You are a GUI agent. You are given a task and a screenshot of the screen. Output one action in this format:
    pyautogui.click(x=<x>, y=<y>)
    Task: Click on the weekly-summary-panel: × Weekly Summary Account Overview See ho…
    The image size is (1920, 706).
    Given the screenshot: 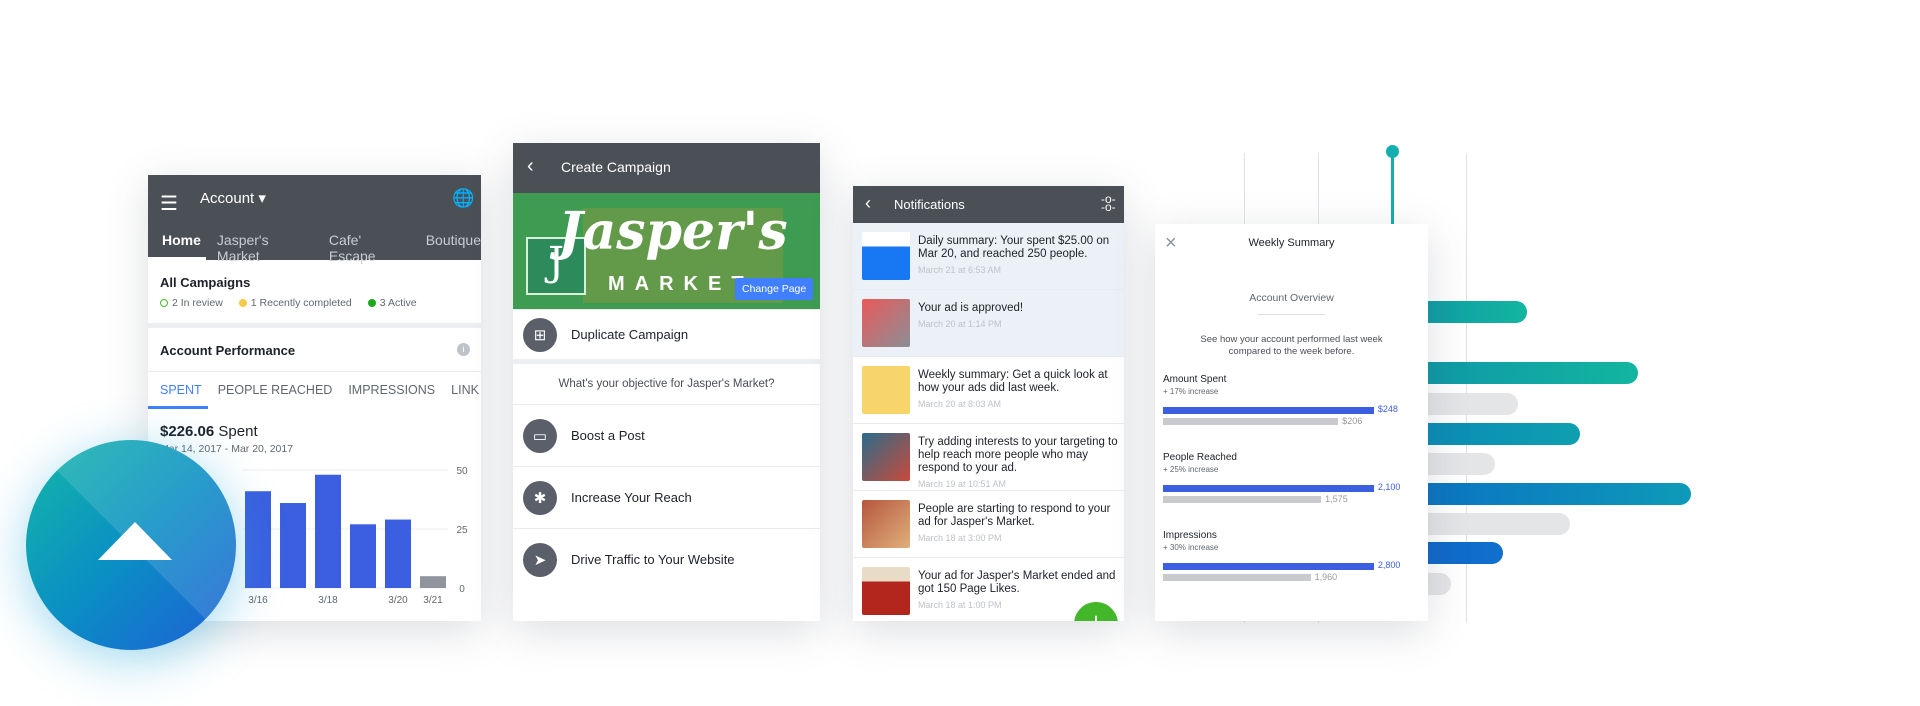 What is the action you would take?
    pyautogui.click(x=1291, y=422)
    